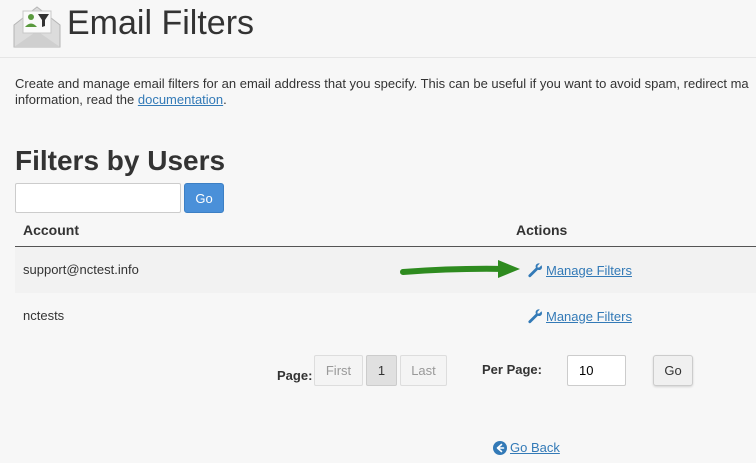  What do you see at coordinates (423, 370) in the screenshot?
I see `last-page-button: Last` at bounding box center [423, 370].